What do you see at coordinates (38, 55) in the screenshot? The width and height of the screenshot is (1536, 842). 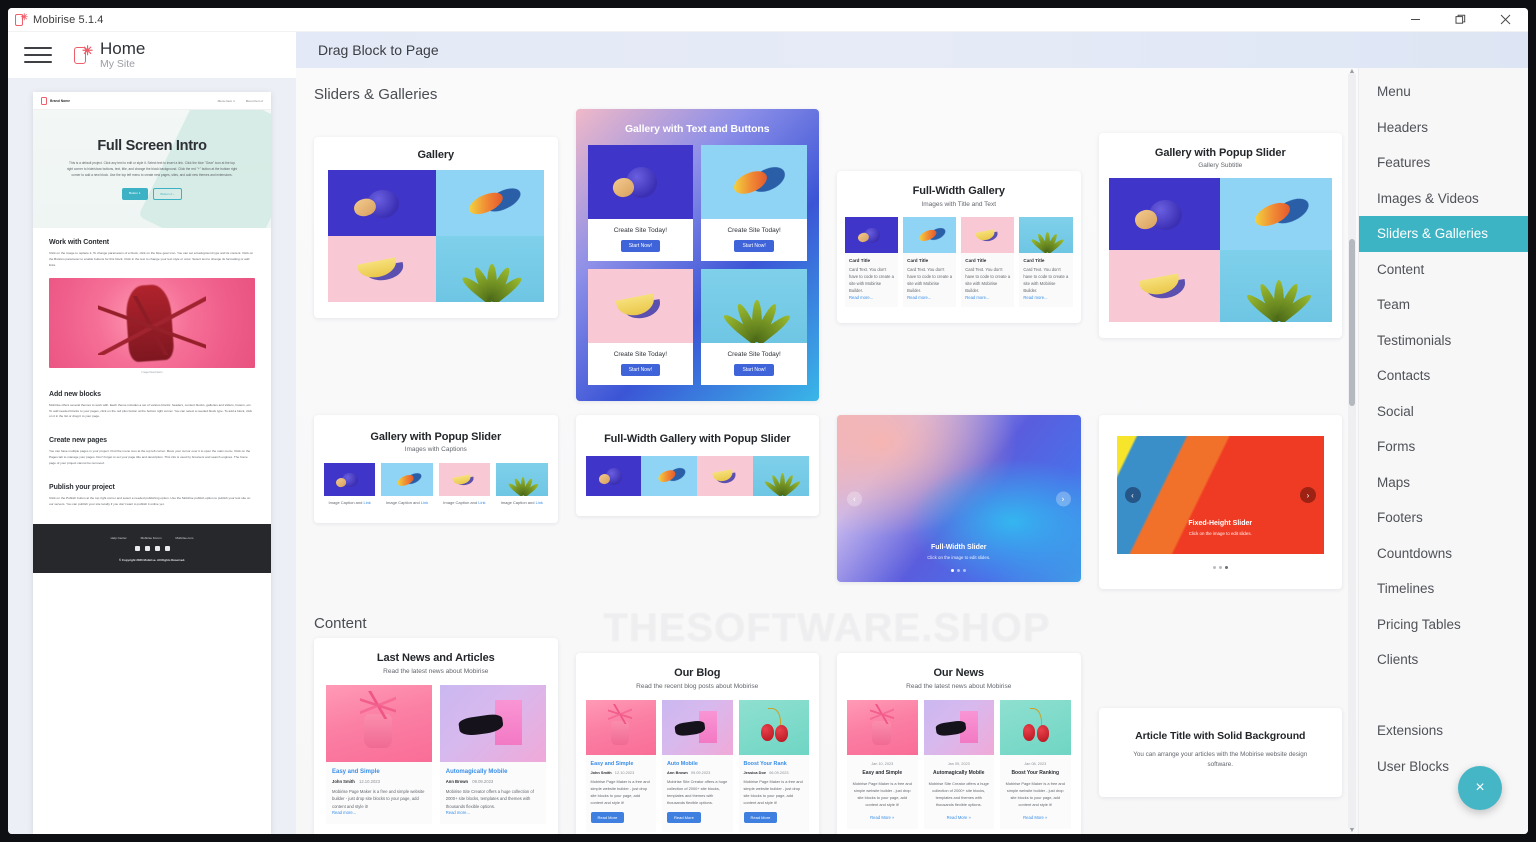 I see `main-menu-icon` at bounding box center [38, 55].